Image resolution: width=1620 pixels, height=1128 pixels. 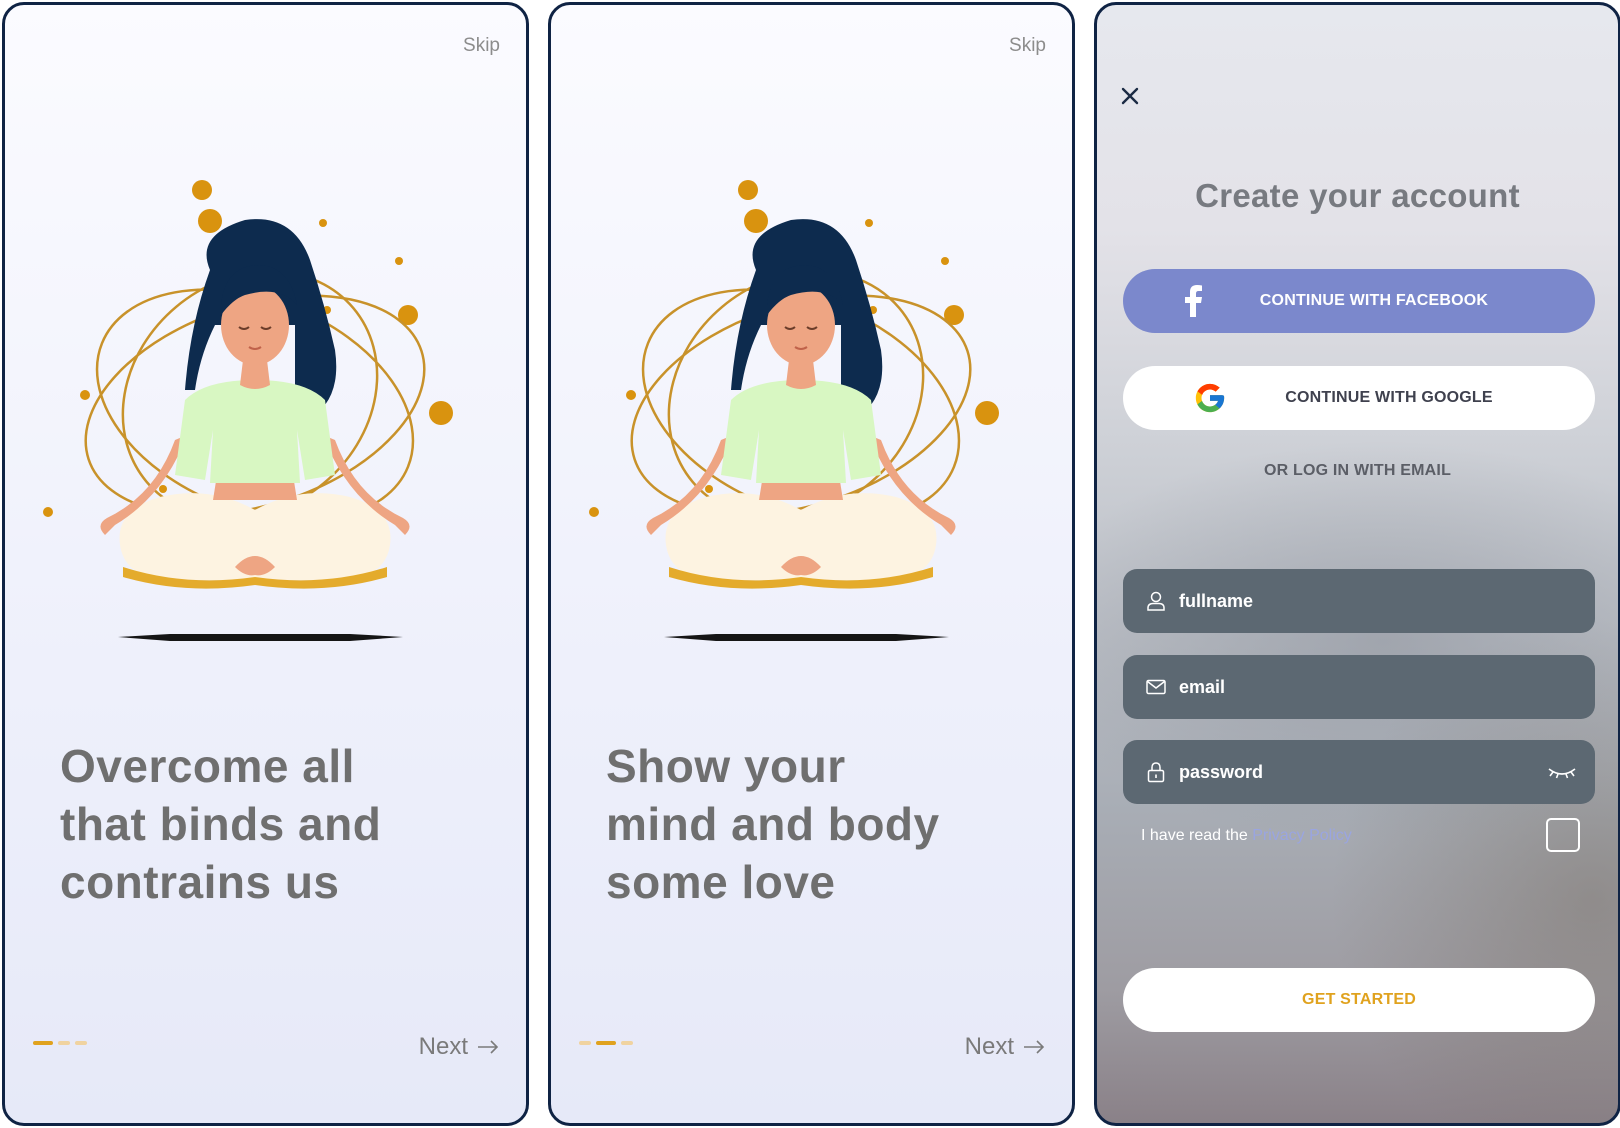 I want to click on email-input, so click(x=1344, y=687).